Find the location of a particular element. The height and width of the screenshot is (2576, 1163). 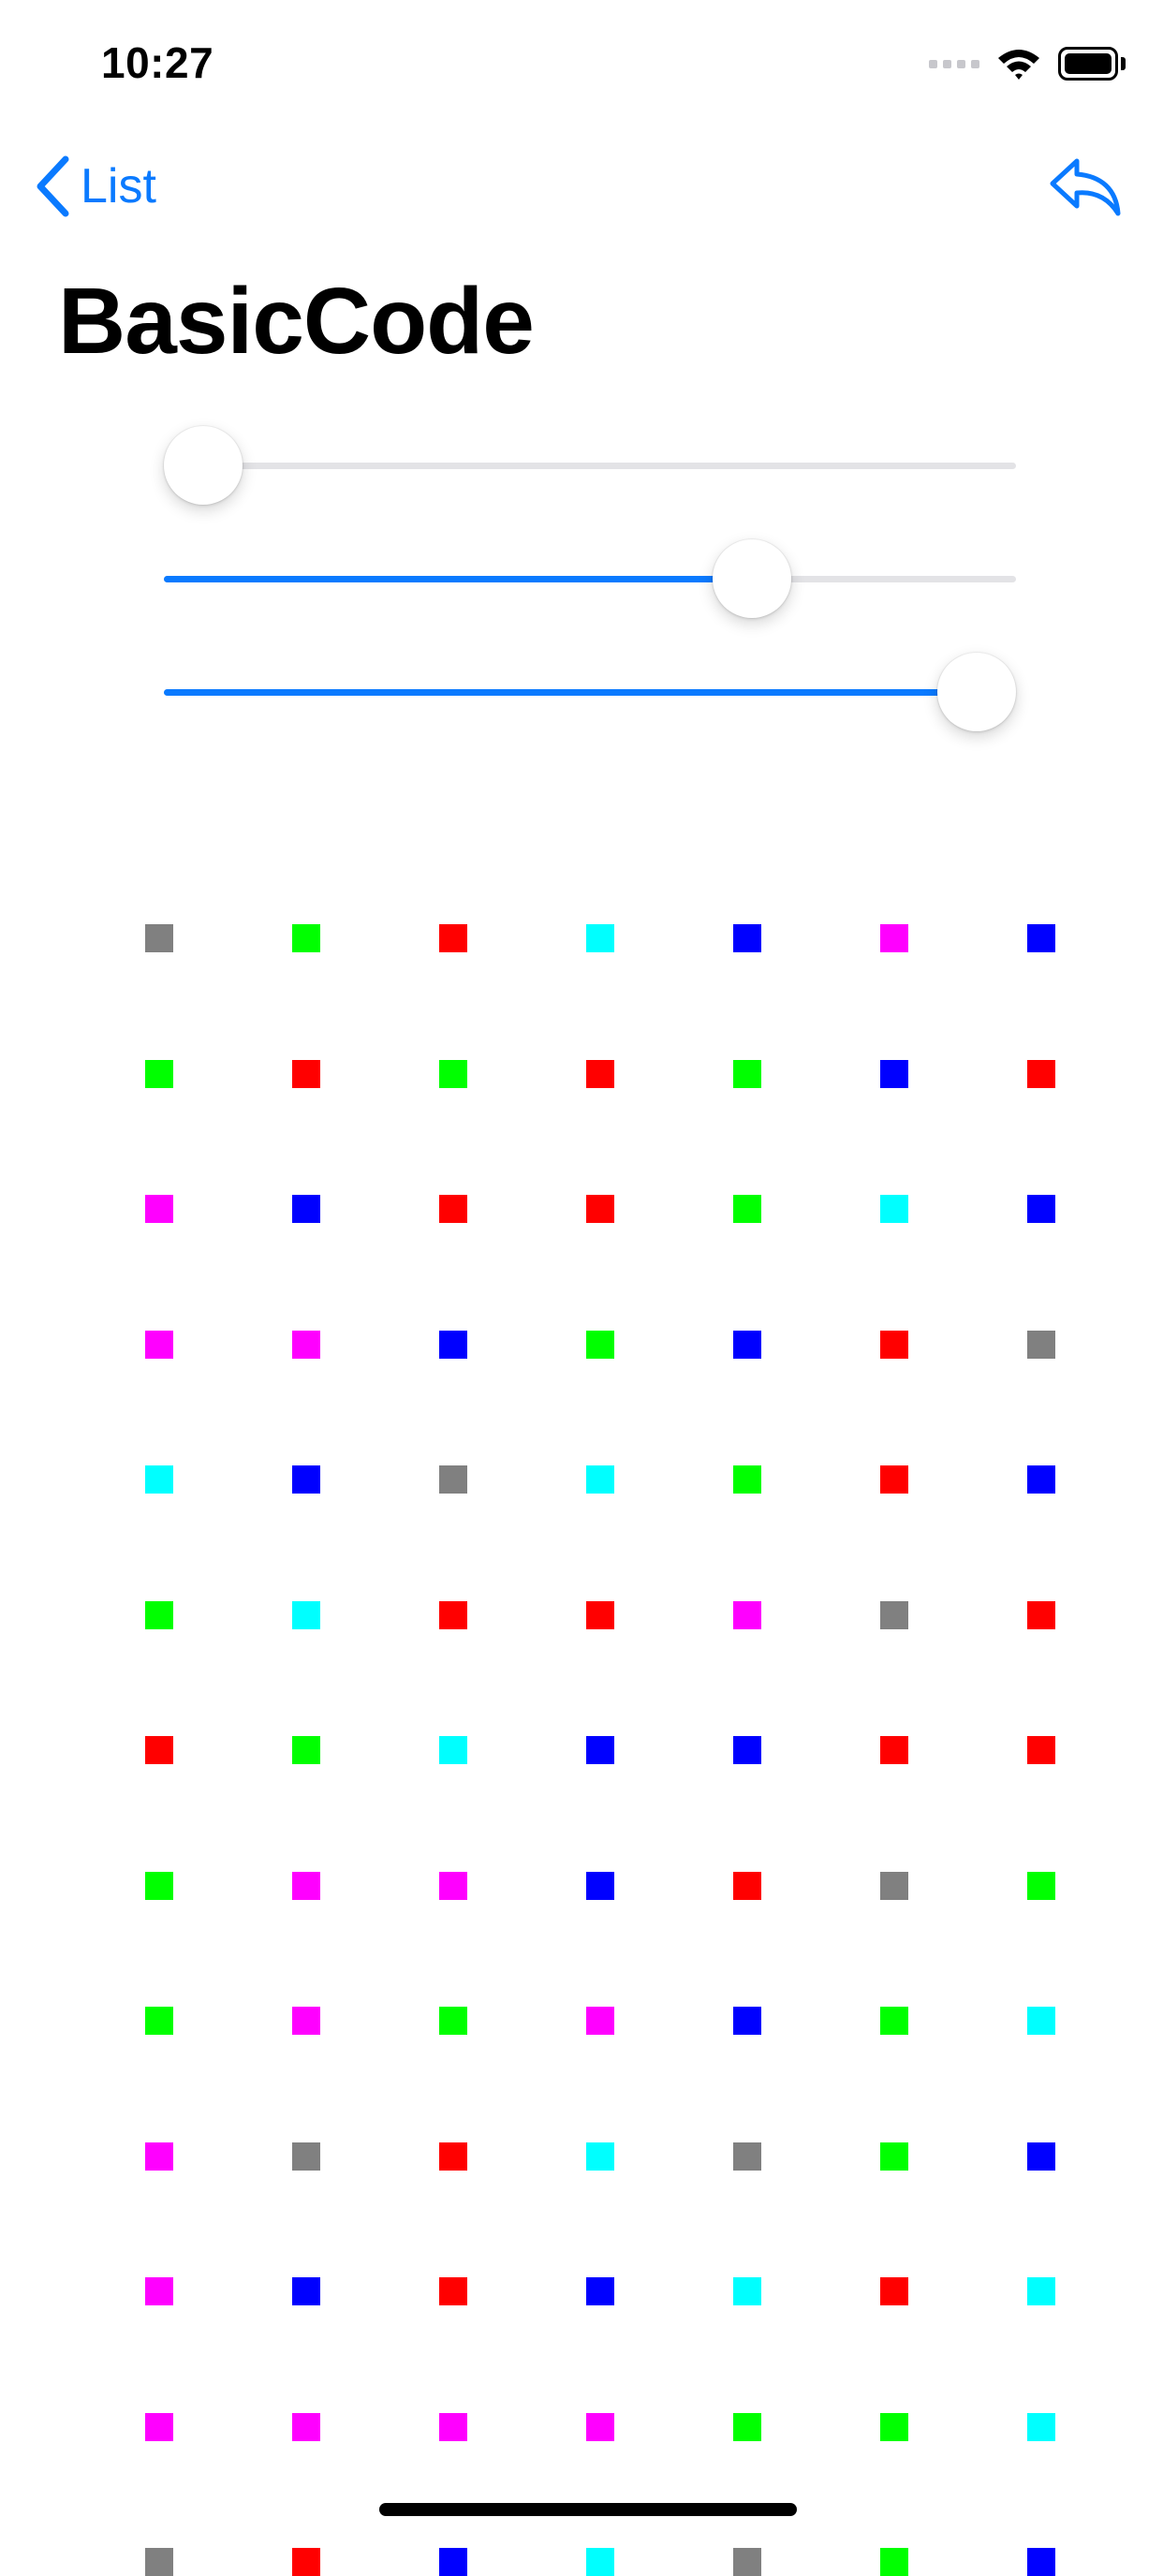

home-indicator is located at coordinates (588, 2509).